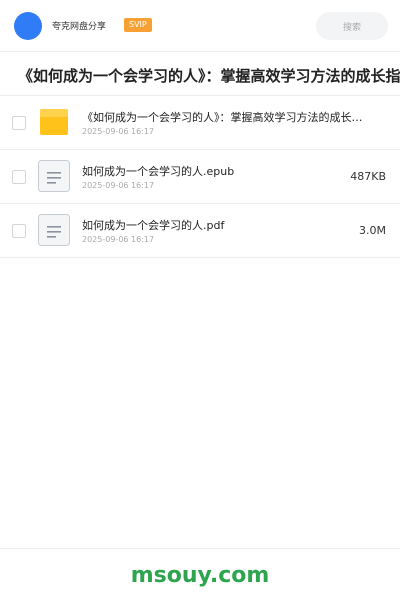  Describe the element at coordinates (368, 176) in the screenshot. I see `file-size: 487KB` at that location.